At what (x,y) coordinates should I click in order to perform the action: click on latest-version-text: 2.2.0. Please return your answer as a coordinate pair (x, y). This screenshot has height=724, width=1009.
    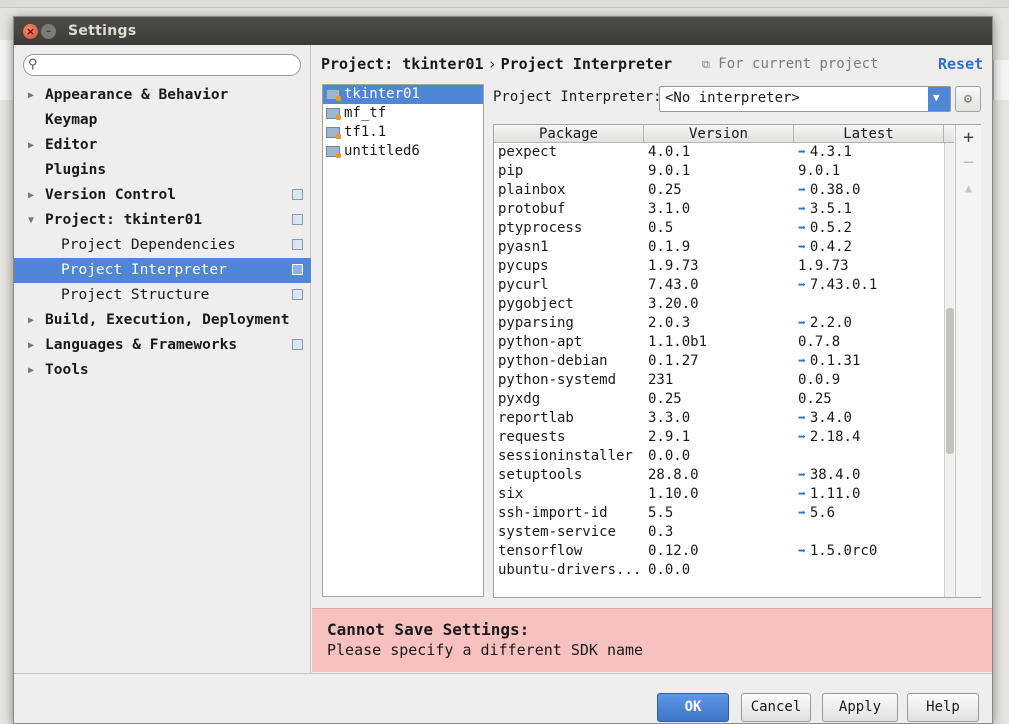
    Looking at the image, I should click on (830, 323).